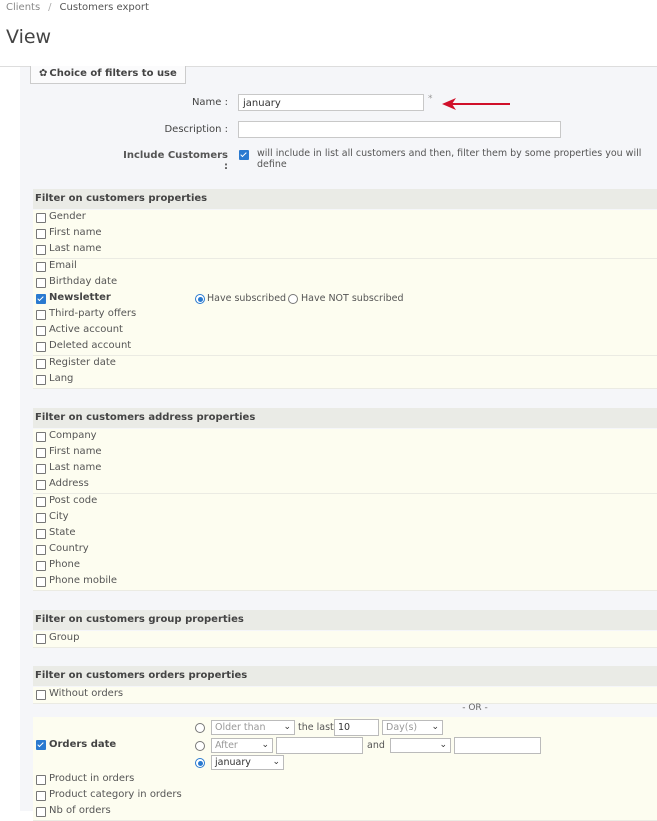  I want to click on list-item: Third-party offers, so click(345, 315).